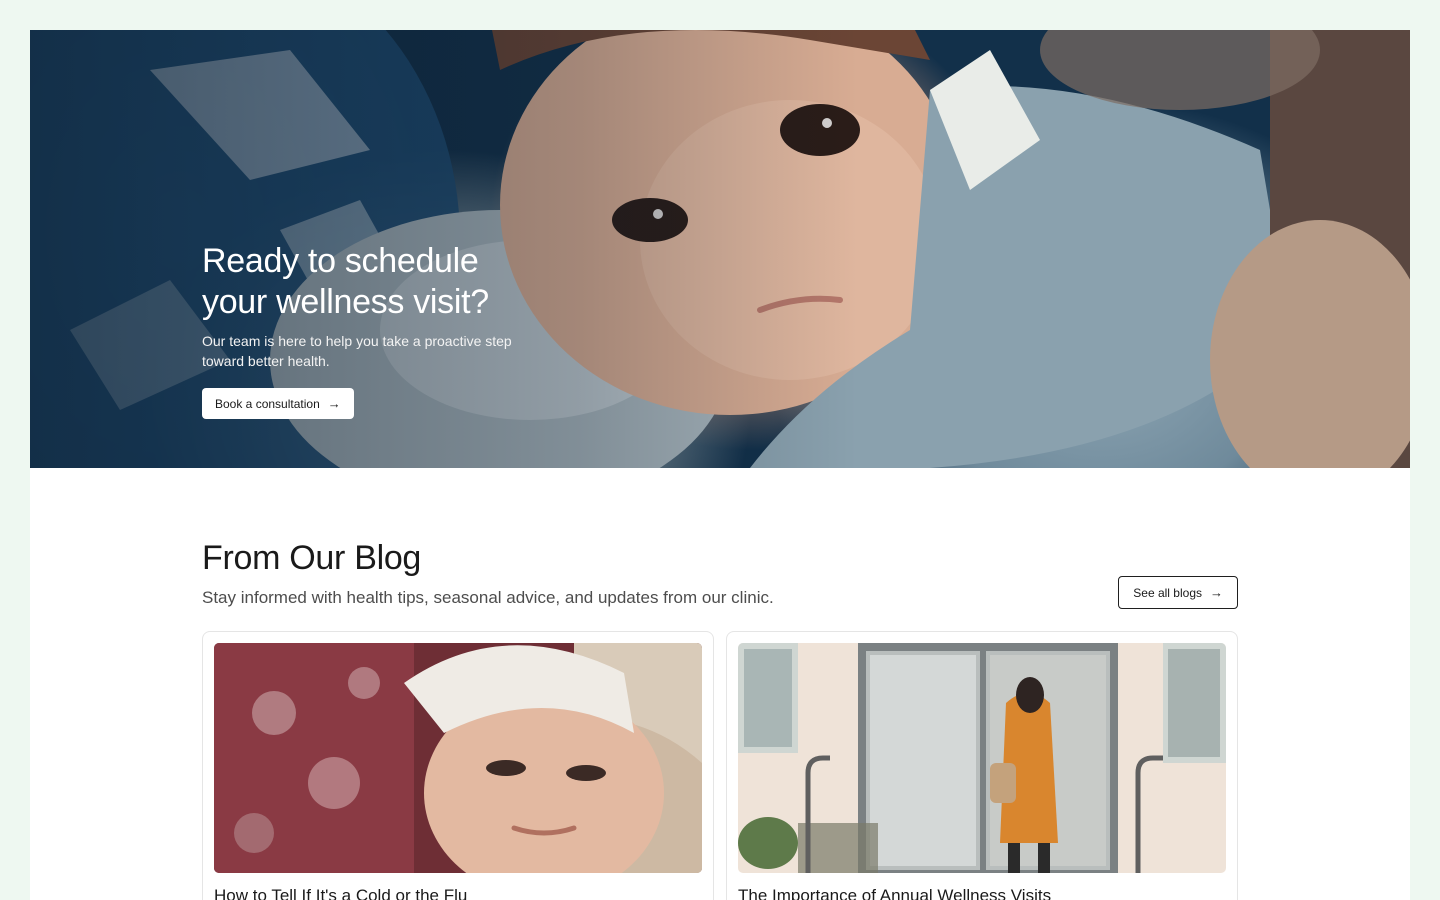 This screenshot has height=900, width=1440. I want to click on blog-card-title: The Importance of Annual Wellness Visits, so click(895, 893).